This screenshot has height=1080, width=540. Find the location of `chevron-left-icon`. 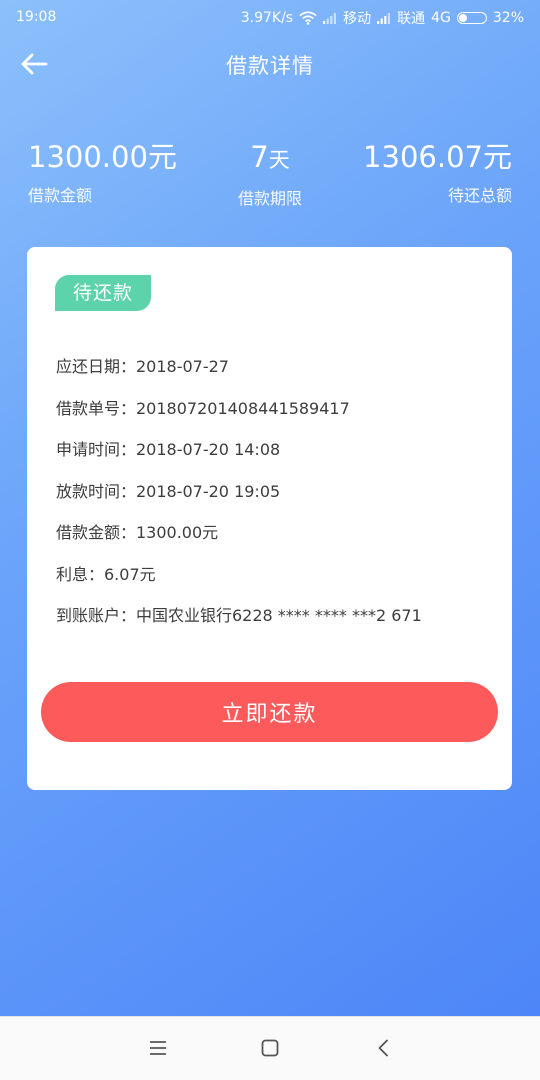

chevron-left-icon is located at coordinates (383, 1048).